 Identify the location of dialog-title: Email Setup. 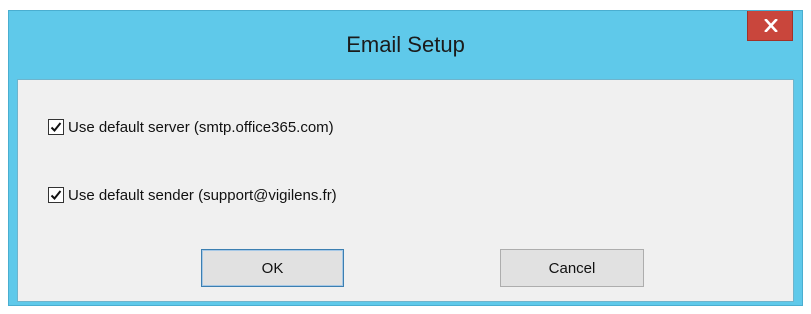
(405, 44).